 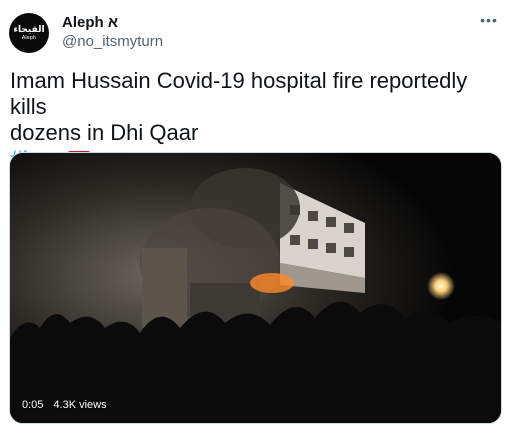 I want to click on avatar-logo: الفيحاء Aleph, so click(x=29, y=32).